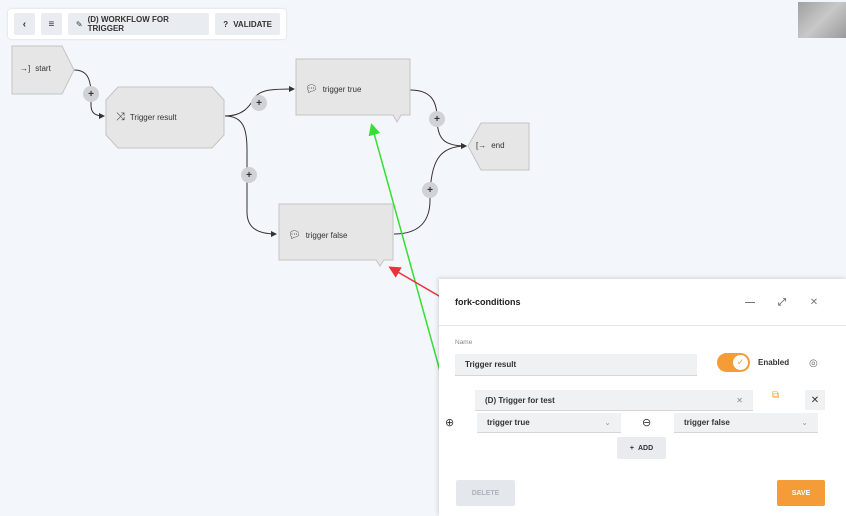 This screenshot has height=516, width=846. I want to click on true-branch-value: trigger true, so click(508, 422).